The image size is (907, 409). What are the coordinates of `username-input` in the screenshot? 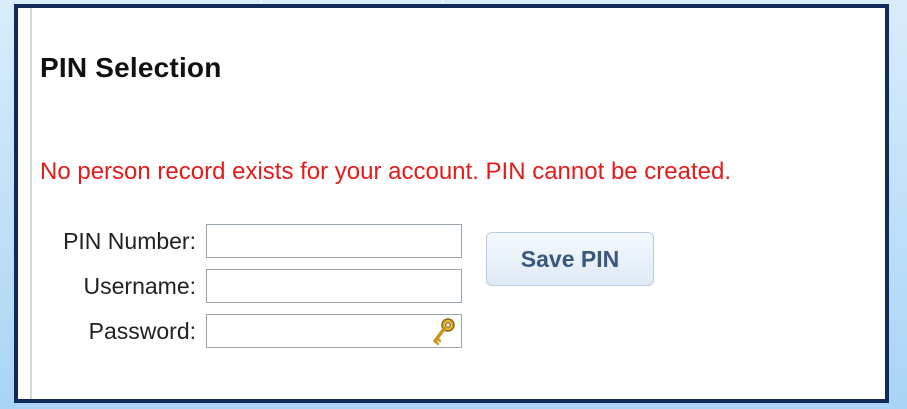 It's located at (334, 286).